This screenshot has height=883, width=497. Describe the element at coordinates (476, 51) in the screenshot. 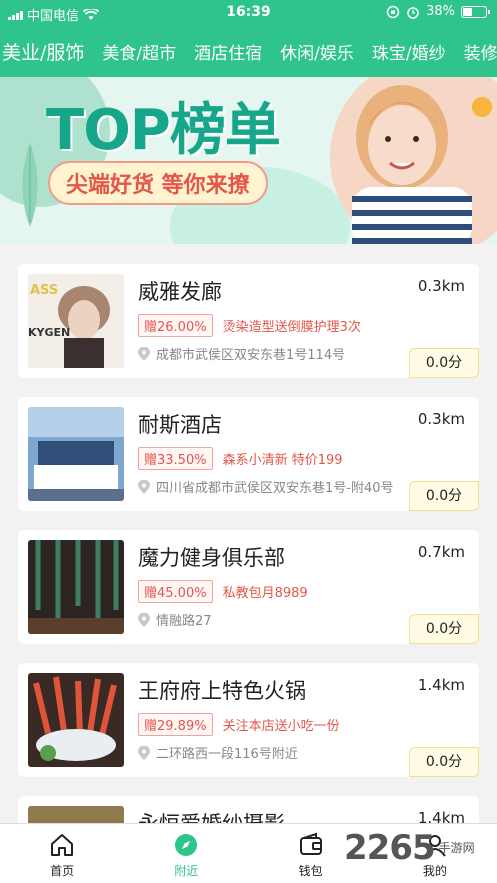

I see `category-tab: 装修` at that location.